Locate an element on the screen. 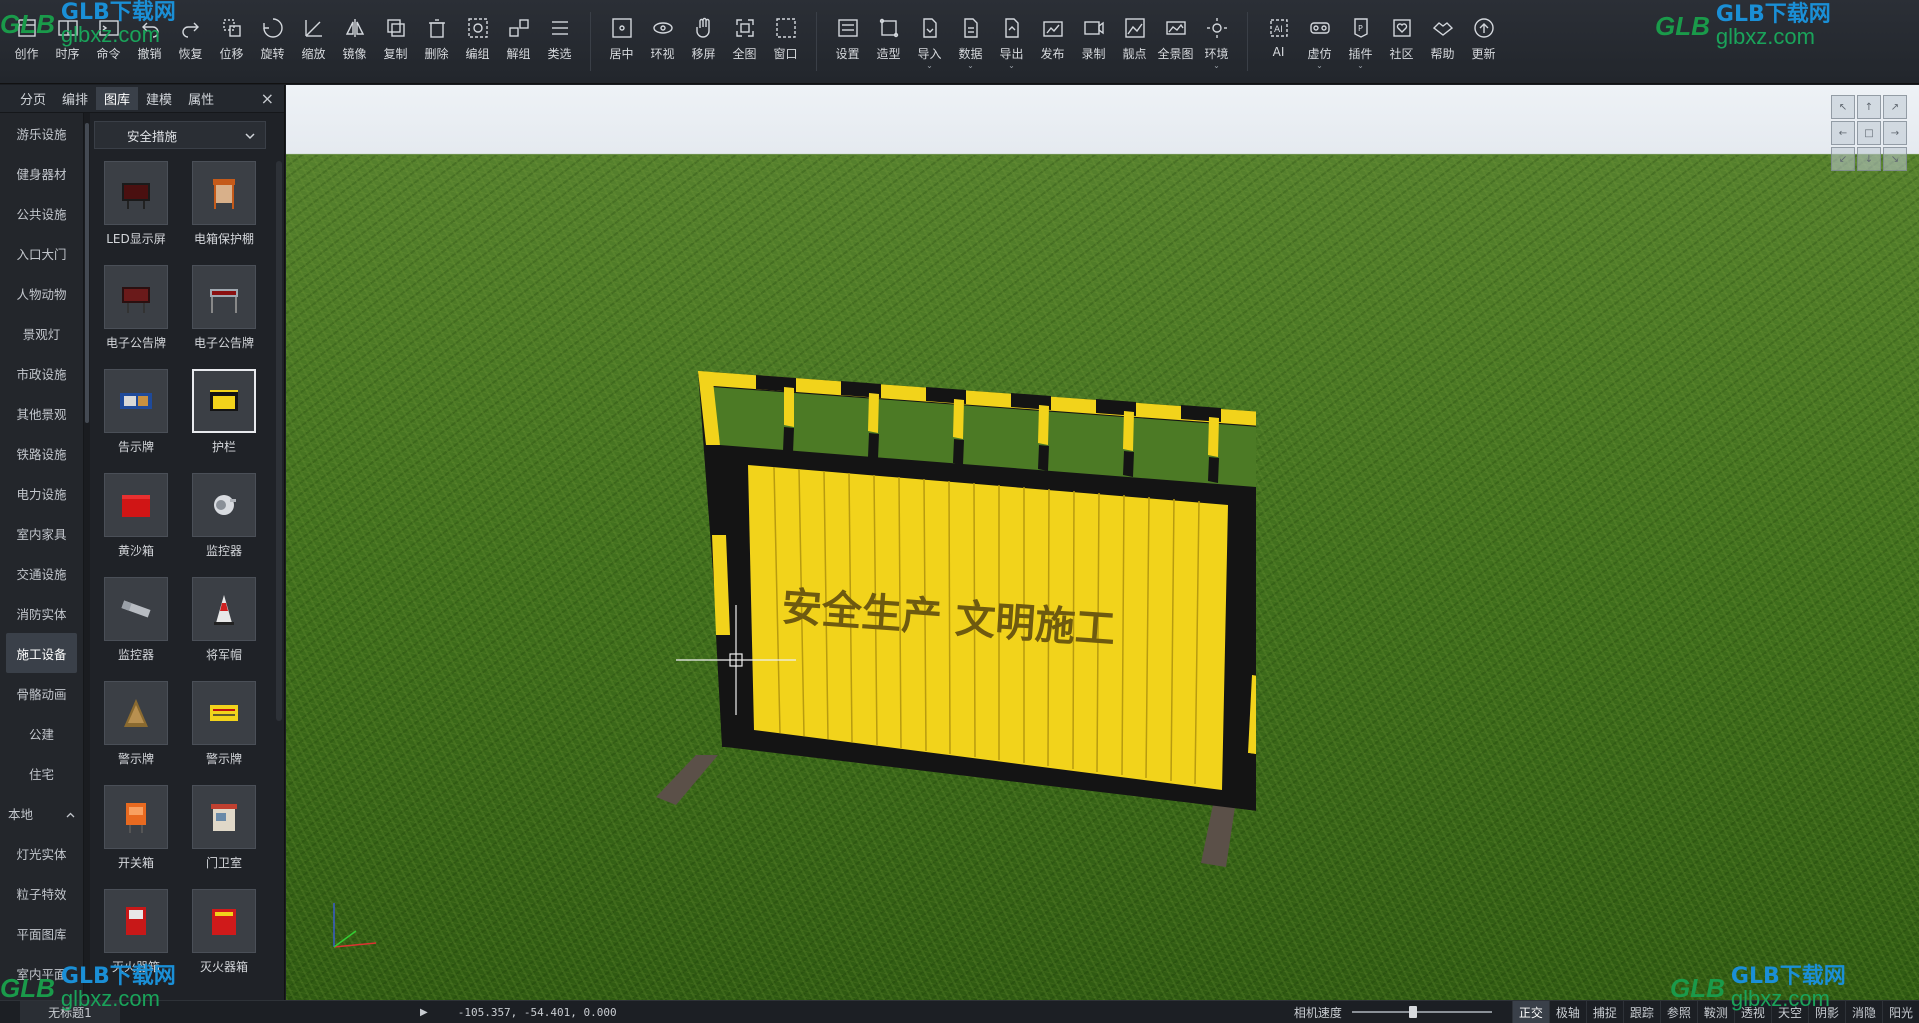 The width and height of the screenshot is (1919, 1023). zoom-window-button: 窗口 is located at coordinates (785, 41).